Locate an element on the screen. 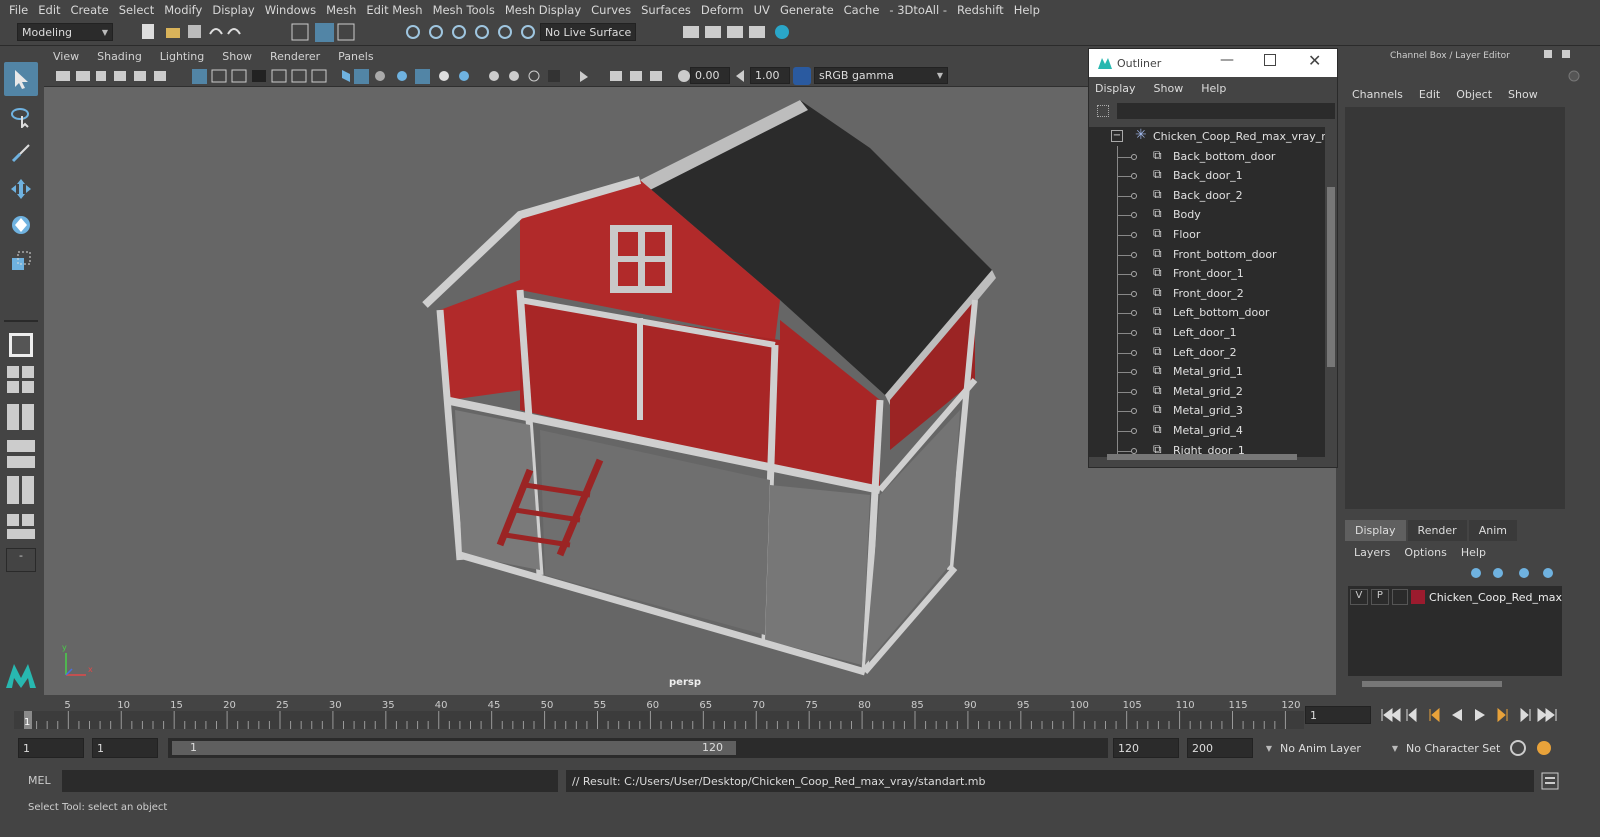 This screenshot has width=1600, height=837. outliner-item: ⧉ Body is located at coordinates (1207, 215).